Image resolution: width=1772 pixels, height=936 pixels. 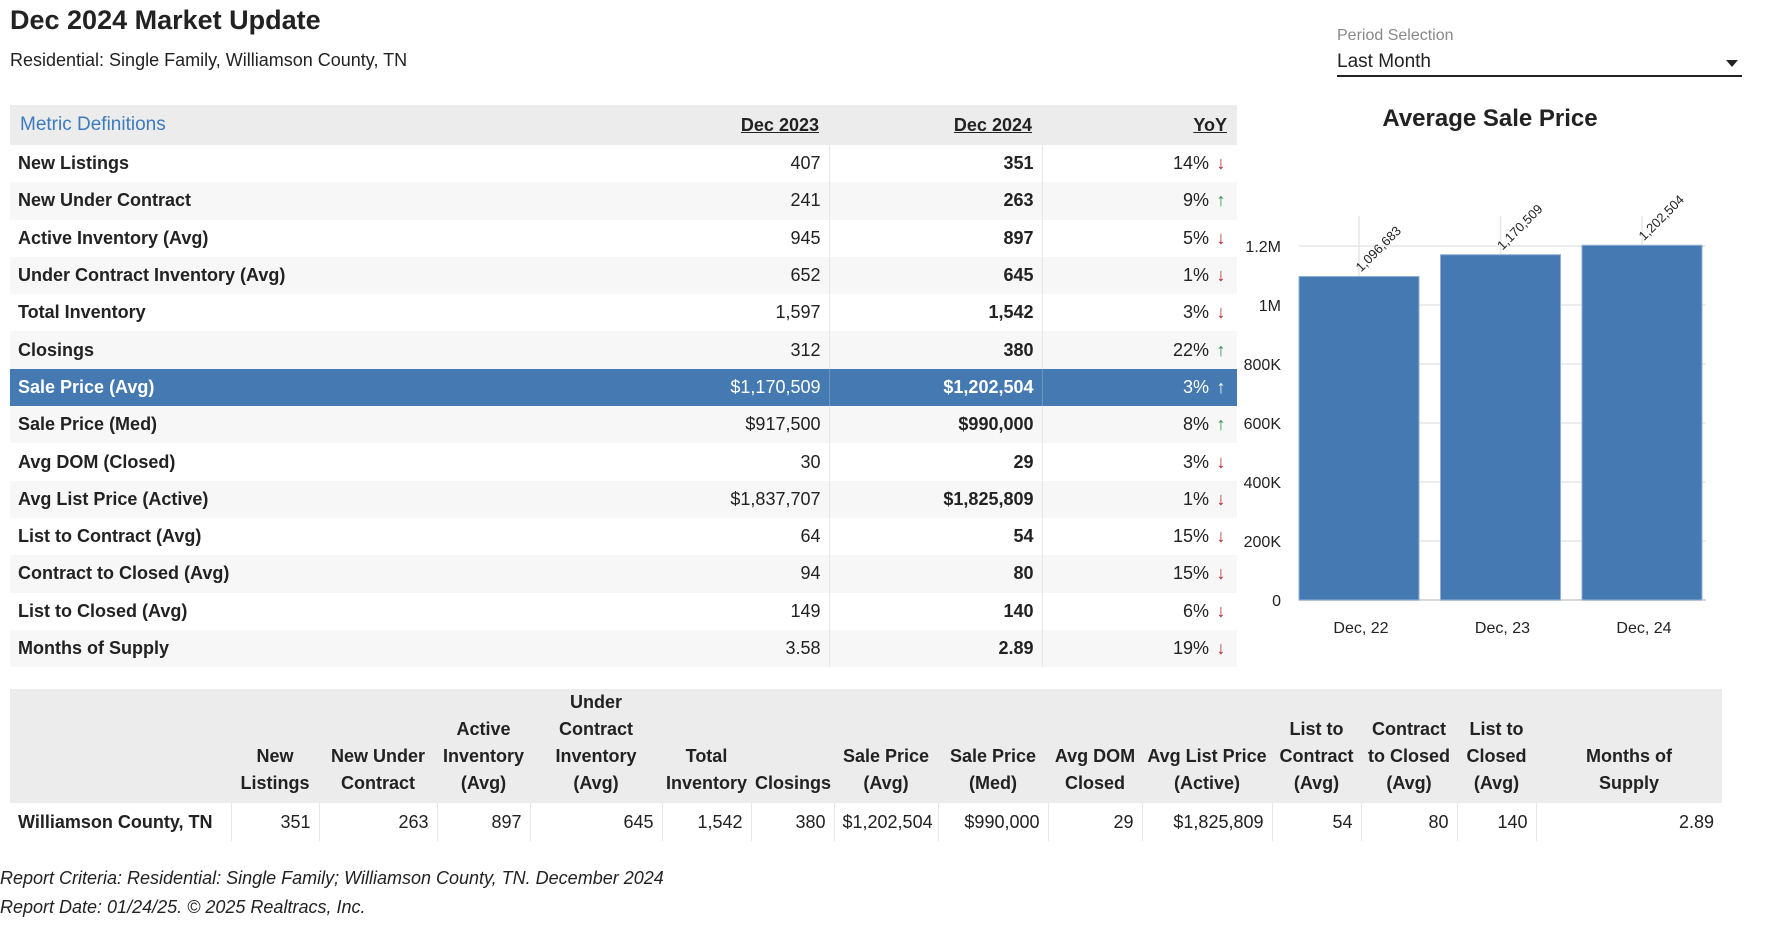 I want to click on summary-cell: 380, so click(x=793, y=822).